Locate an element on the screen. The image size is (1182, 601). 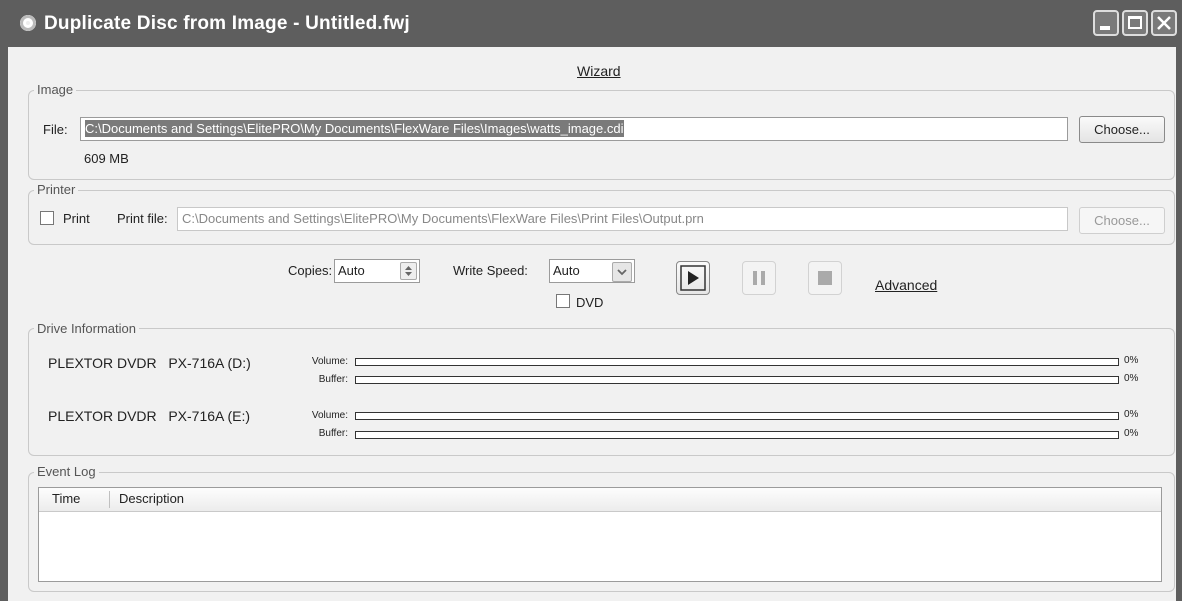
minimize-icon is located at coordinates (1105, 28).